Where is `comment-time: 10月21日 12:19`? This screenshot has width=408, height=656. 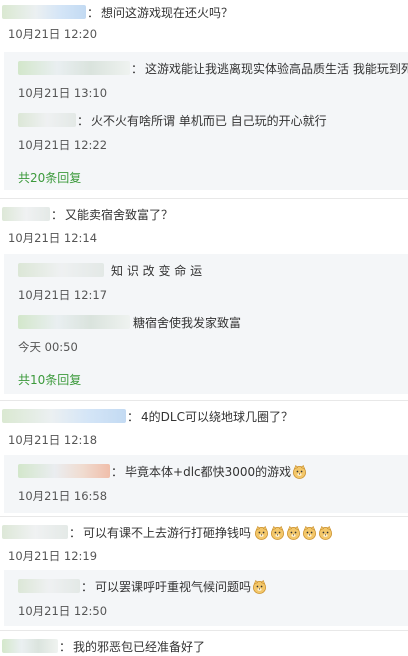
comment-time: 10月21日 12:19 is located at coordinates (53, 556).